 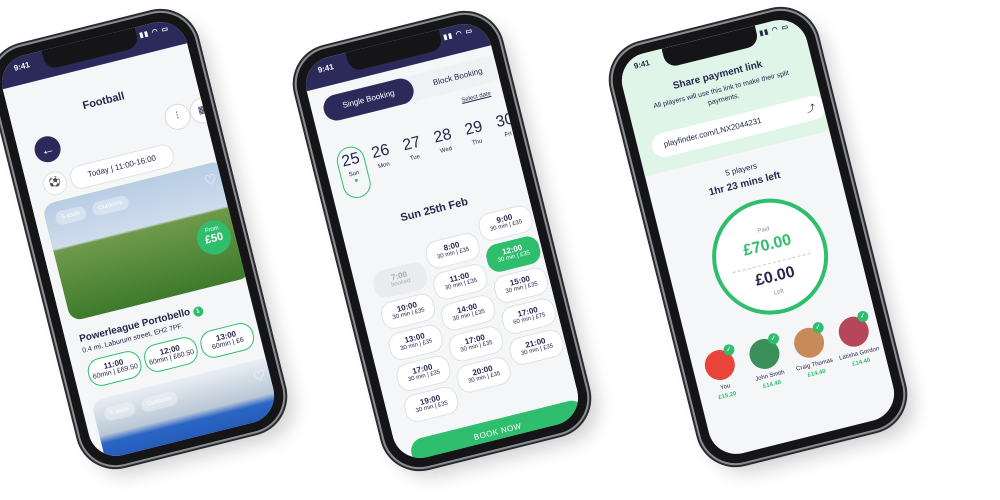 I want to click on select-date-link: Select date, so click(x=476, y=97).